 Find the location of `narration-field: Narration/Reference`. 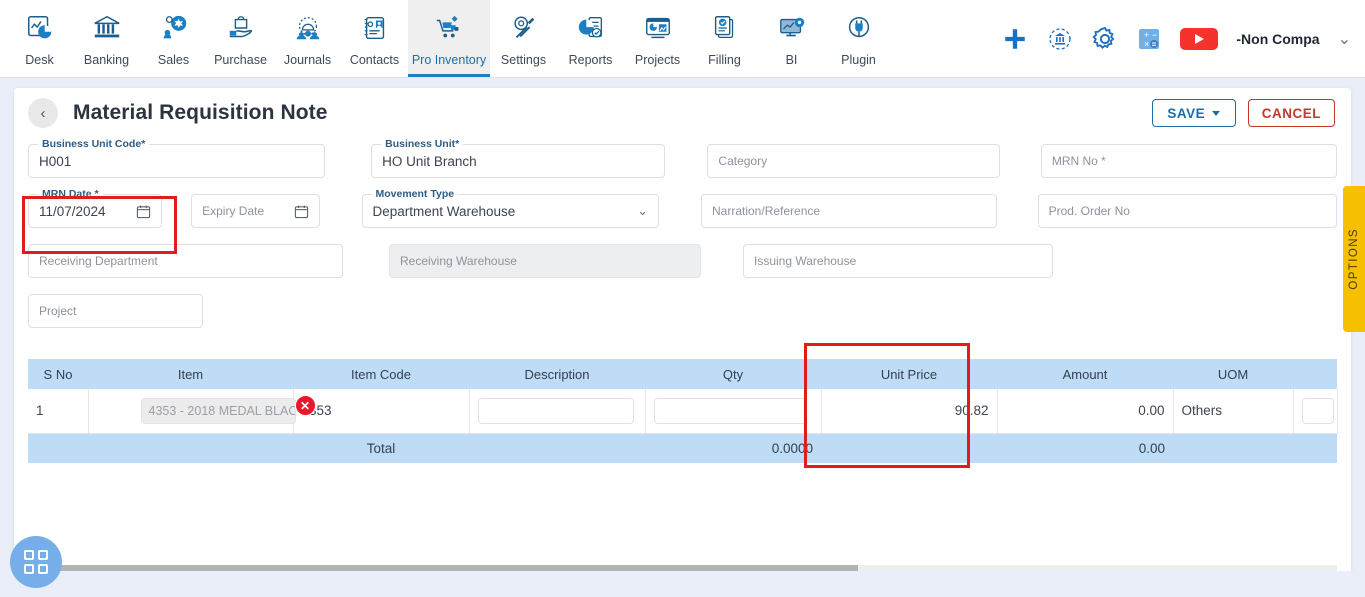

narration-field: Narration/Reference is located at coordinates (849, 211).